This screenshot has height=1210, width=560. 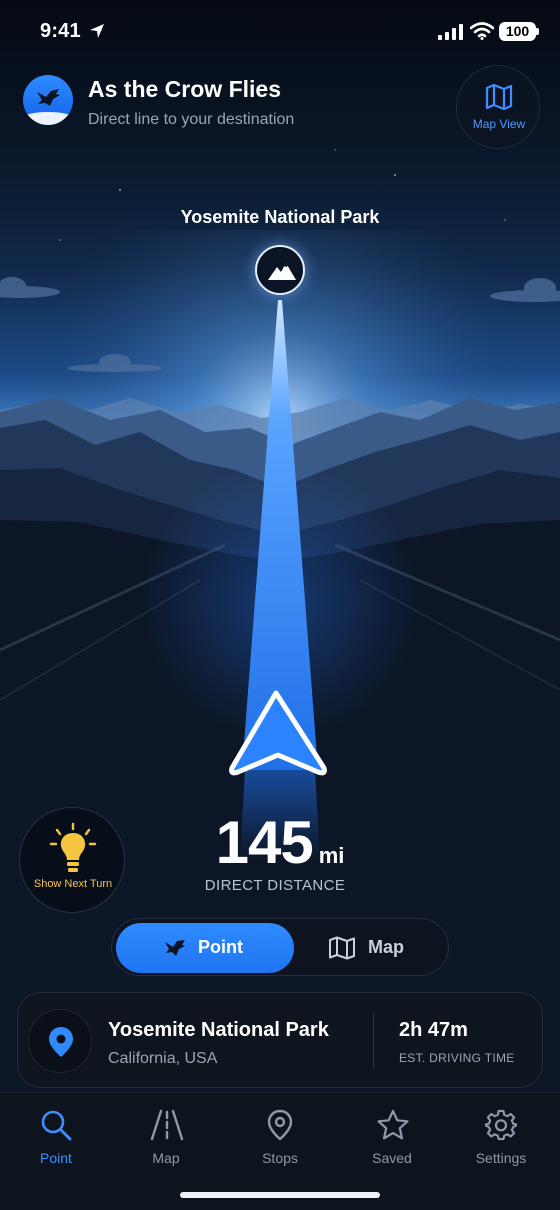 I want to click on tab-label: Settings, so click(x=501, y=1158).